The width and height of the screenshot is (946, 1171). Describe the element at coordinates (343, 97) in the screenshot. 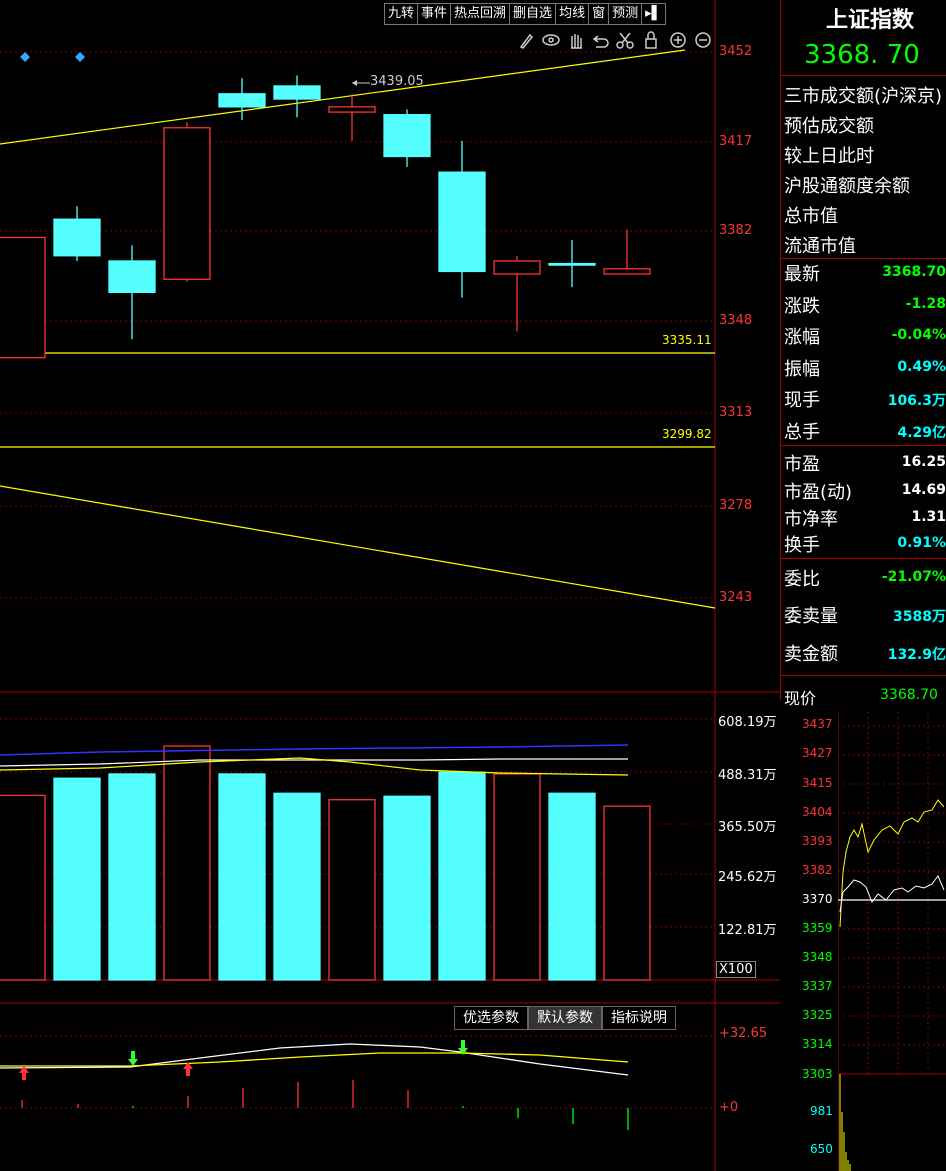

I see `trend-line-upper` at that location.